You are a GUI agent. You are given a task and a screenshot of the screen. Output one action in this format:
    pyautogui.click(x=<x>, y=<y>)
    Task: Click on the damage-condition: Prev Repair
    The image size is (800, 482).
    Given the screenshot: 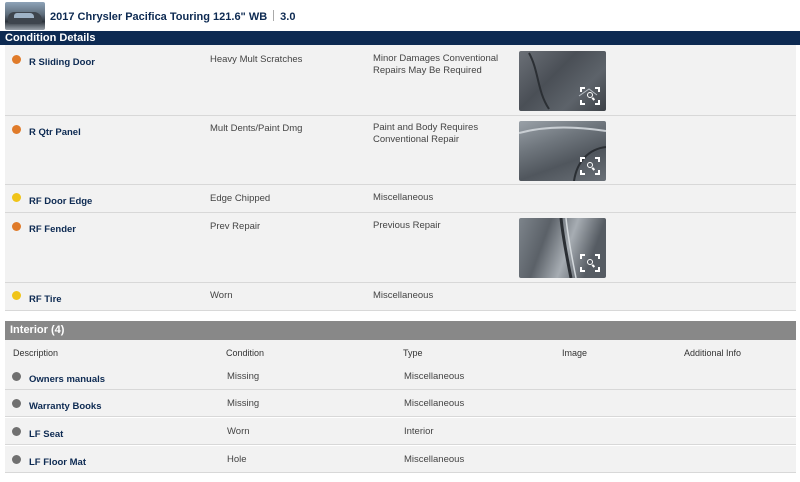 What is the action you would take?
    pyautogui.click(x=235, y=226)
    